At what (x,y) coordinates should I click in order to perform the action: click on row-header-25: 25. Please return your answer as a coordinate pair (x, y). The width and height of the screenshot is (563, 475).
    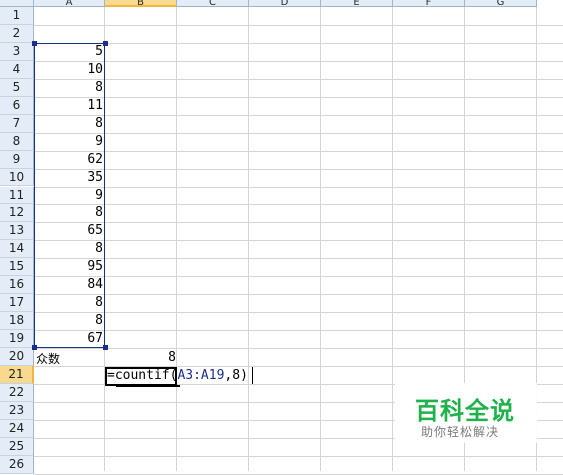
    Looking at the image, I should click on (17, 446).